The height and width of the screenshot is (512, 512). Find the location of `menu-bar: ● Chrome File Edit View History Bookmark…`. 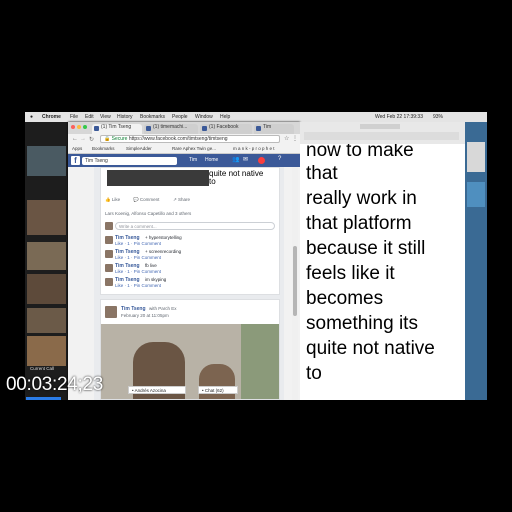

menu-bar: ● Chrome File Edit View History Bookmark… is located at coordinates (256, 117).